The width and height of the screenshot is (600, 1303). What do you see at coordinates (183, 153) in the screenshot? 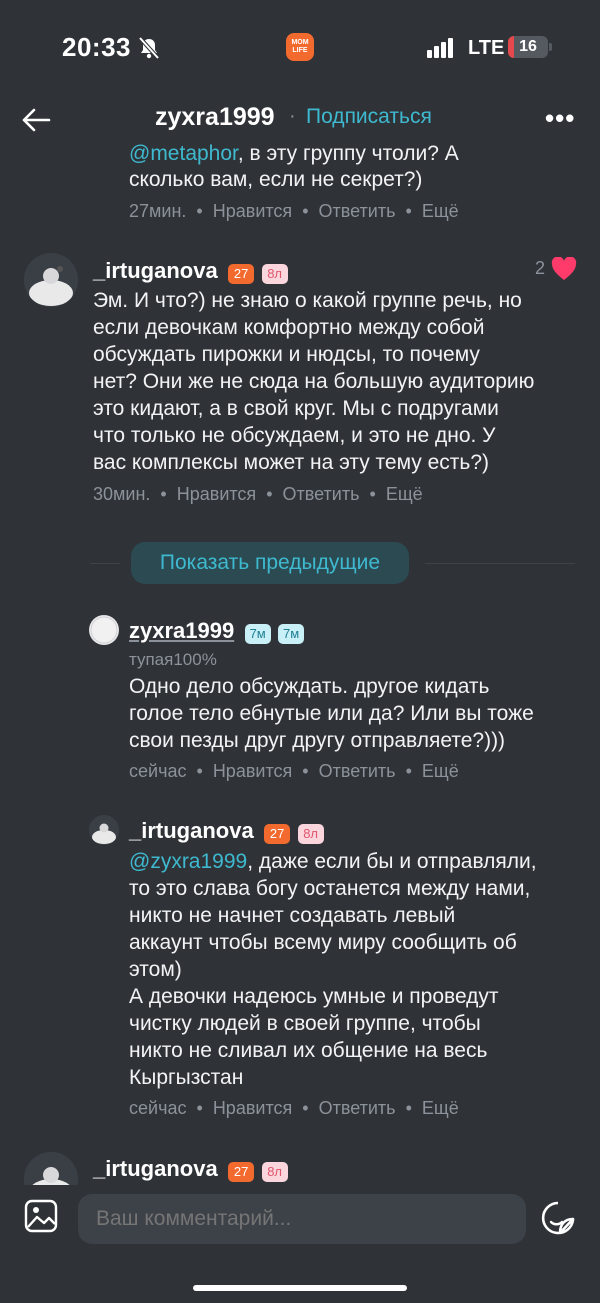
I see `mention-link: @metaphor` at bounding box center [183, 153].